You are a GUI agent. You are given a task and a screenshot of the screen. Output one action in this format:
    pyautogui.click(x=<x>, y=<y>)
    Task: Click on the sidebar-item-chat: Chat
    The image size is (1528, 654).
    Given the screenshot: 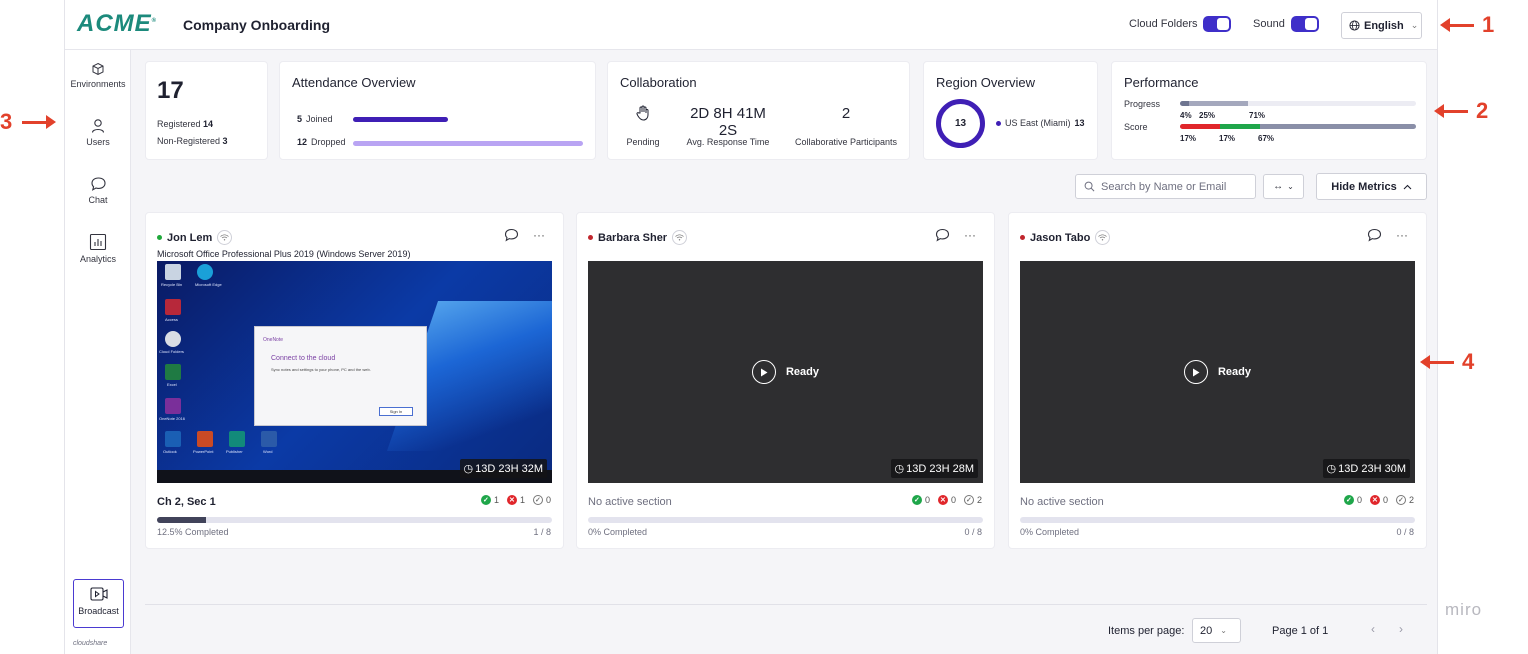 What is the action you would take?
    pyautogui.click(x=98, y=190)
    